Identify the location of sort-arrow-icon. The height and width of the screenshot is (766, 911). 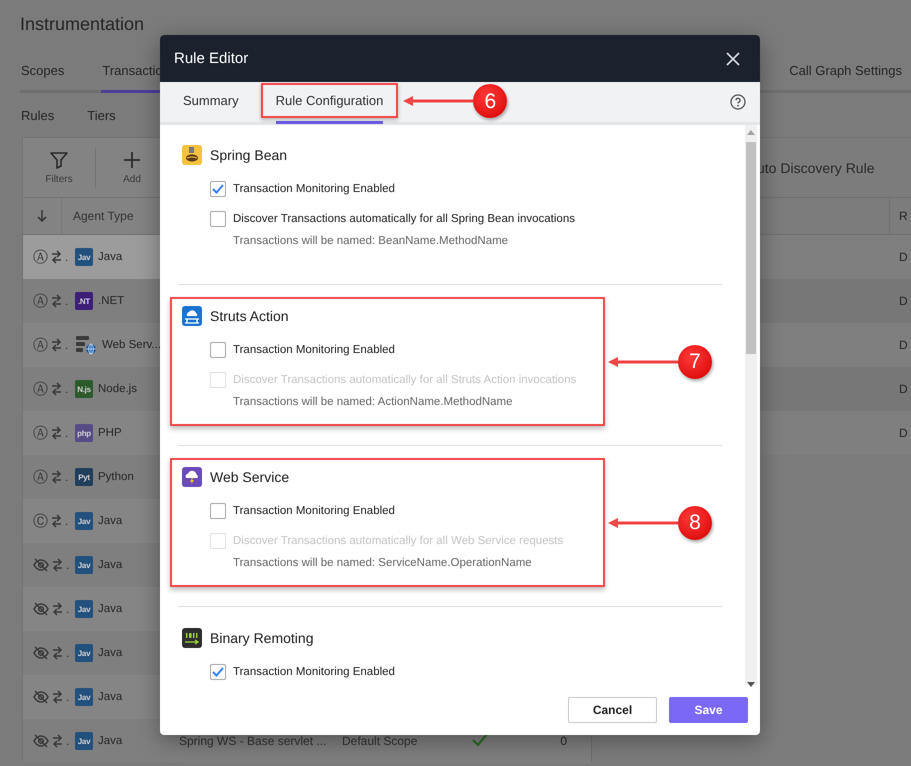
(42, 216).